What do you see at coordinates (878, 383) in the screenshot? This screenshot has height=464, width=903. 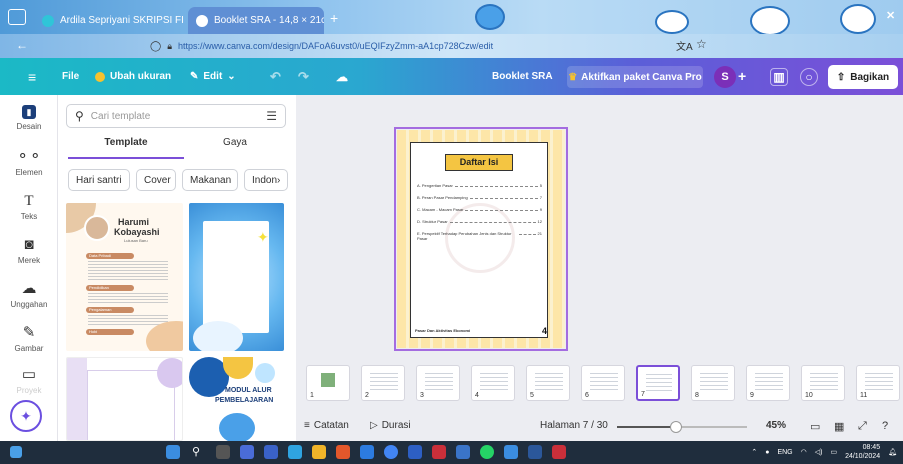 I see `page-thumbnail: 11` at bounding box center [878, 383].